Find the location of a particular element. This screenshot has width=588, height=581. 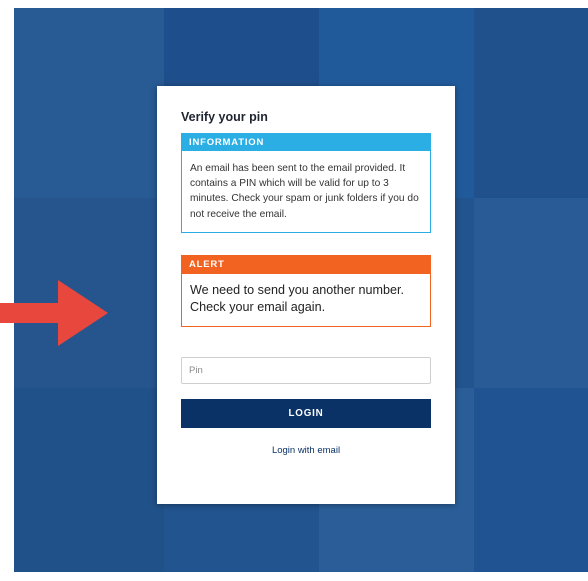

arrow-right-icon is located at coordinates (54, 313).